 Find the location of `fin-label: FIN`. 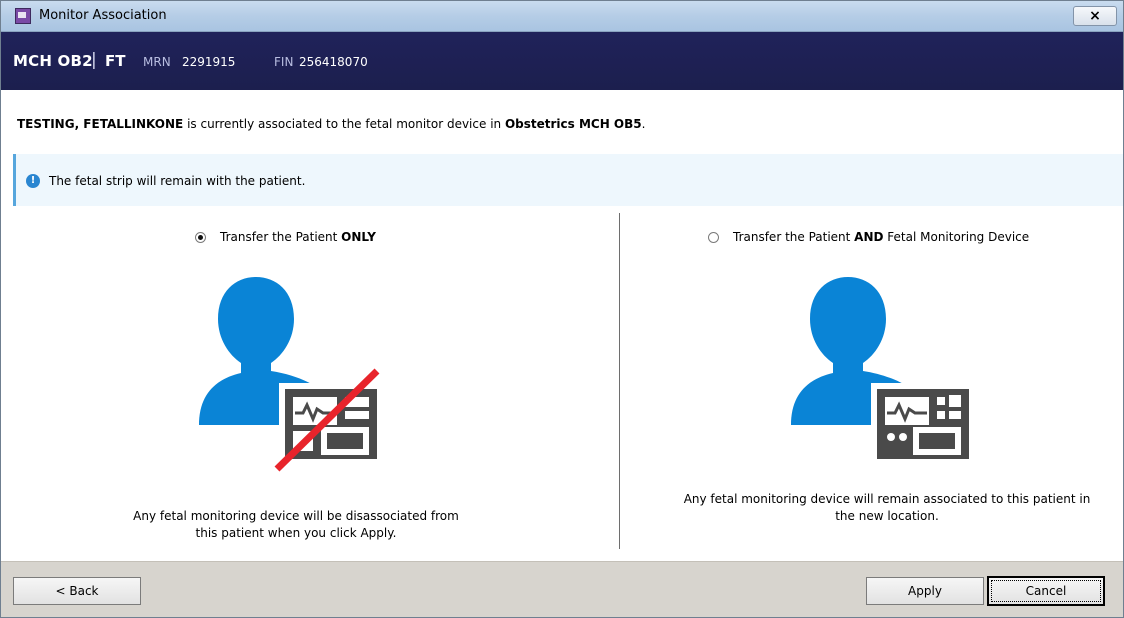

fin-label: FIN is located at coordinates (284, 62).